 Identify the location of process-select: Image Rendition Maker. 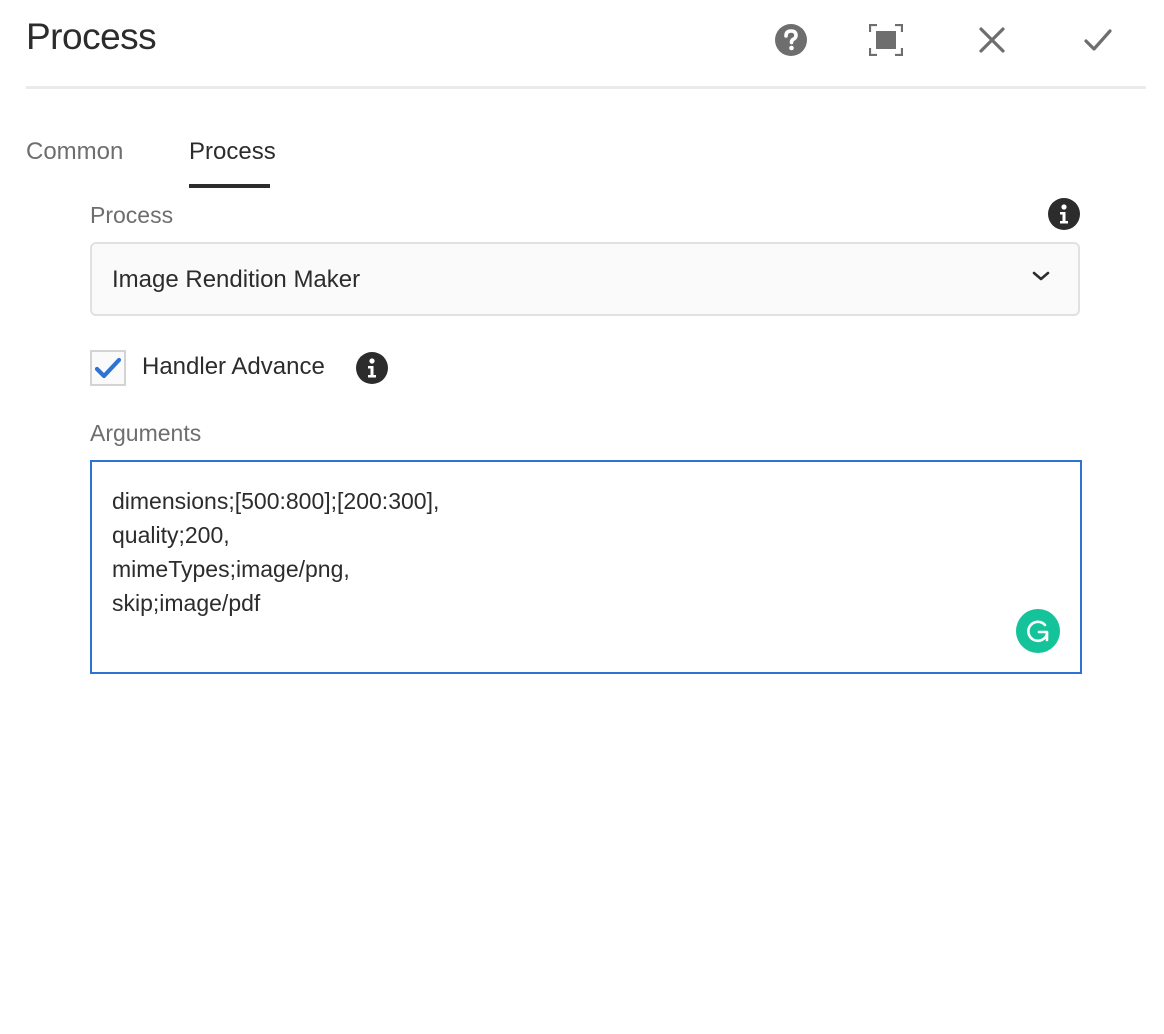
(585, 279).